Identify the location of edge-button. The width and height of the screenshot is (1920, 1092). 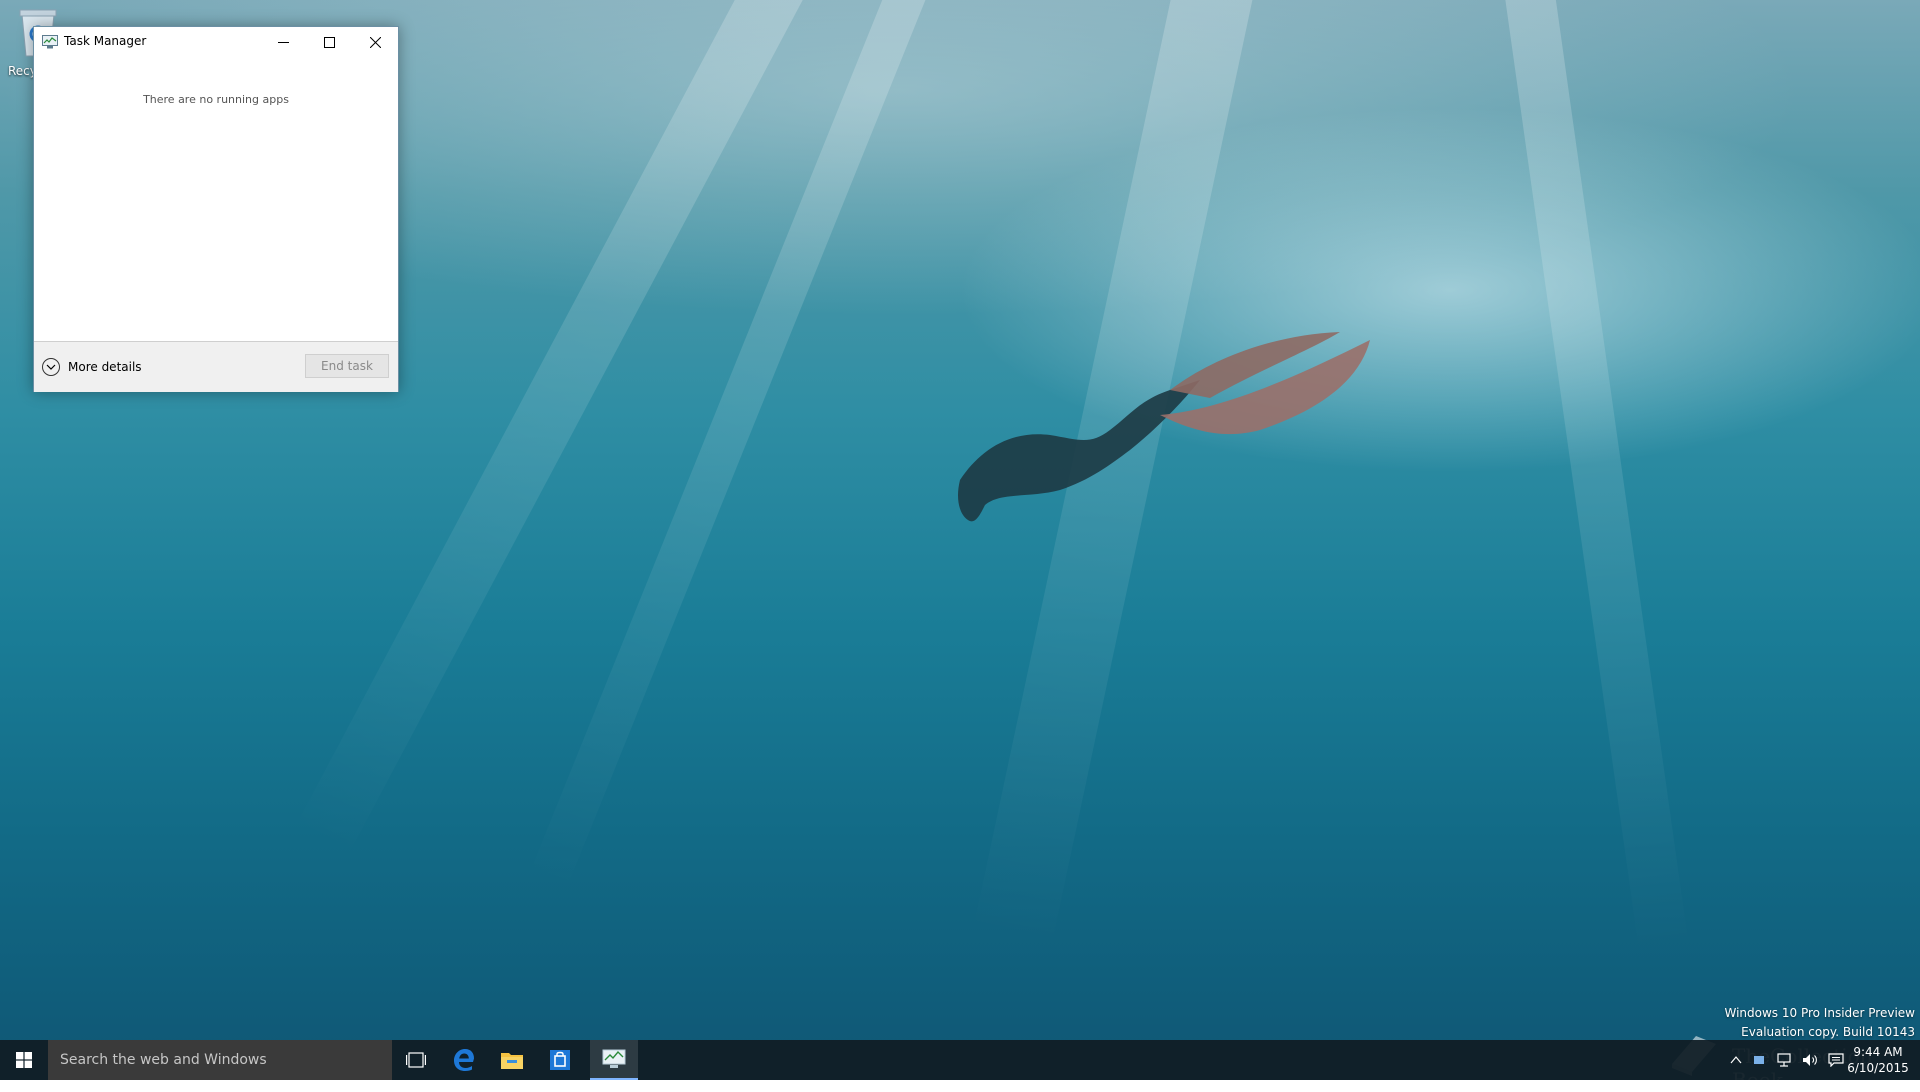
(464, 1060).